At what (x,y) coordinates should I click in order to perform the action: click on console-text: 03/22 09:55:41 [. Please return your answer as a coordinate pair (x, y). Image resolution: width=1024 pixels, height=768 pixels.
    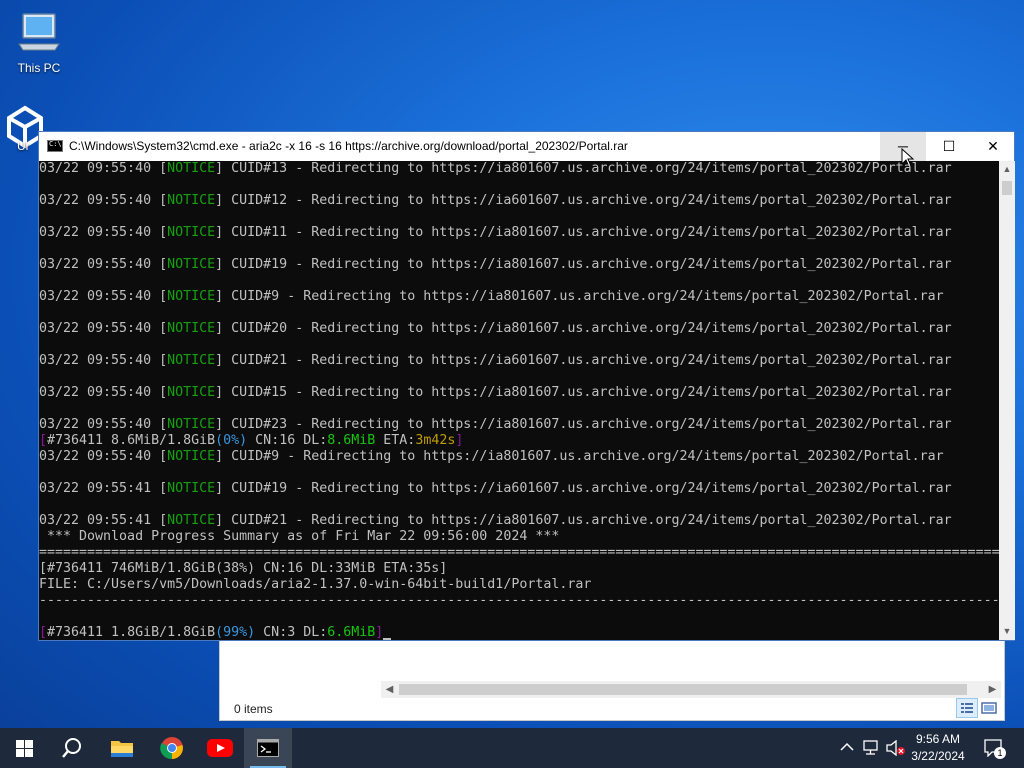
    Looking at the image, I should click on (103, 488).